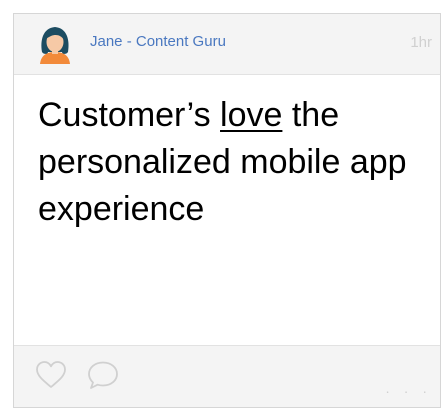 The height and width of the screenshot is (412, 442). I want to click on post-timestamp: 1hr, so click(421, 42).